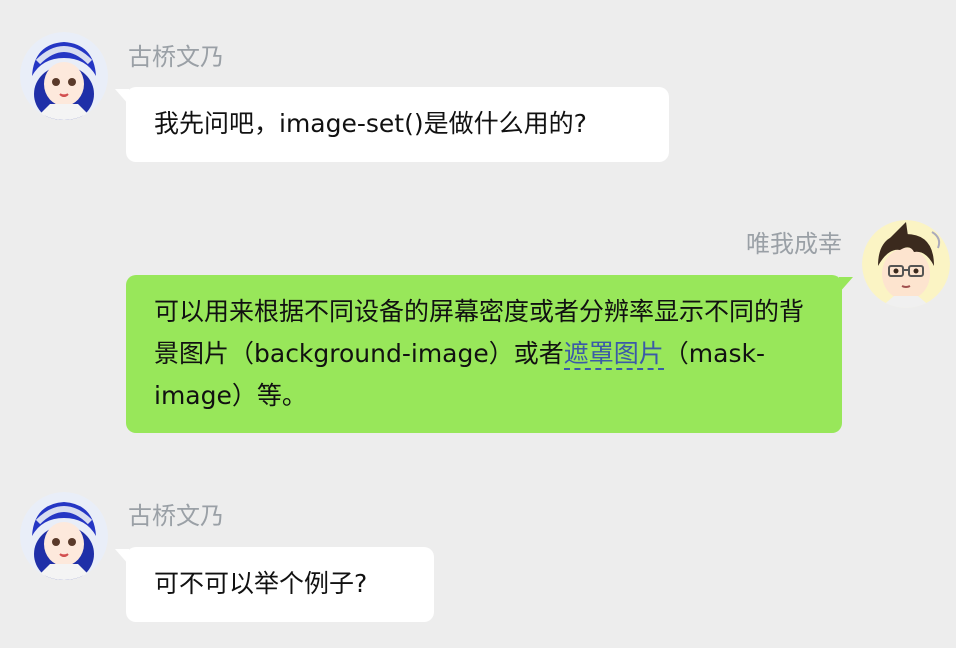  I want to click on sender-name: 唯我成幸, so click(794, 244).